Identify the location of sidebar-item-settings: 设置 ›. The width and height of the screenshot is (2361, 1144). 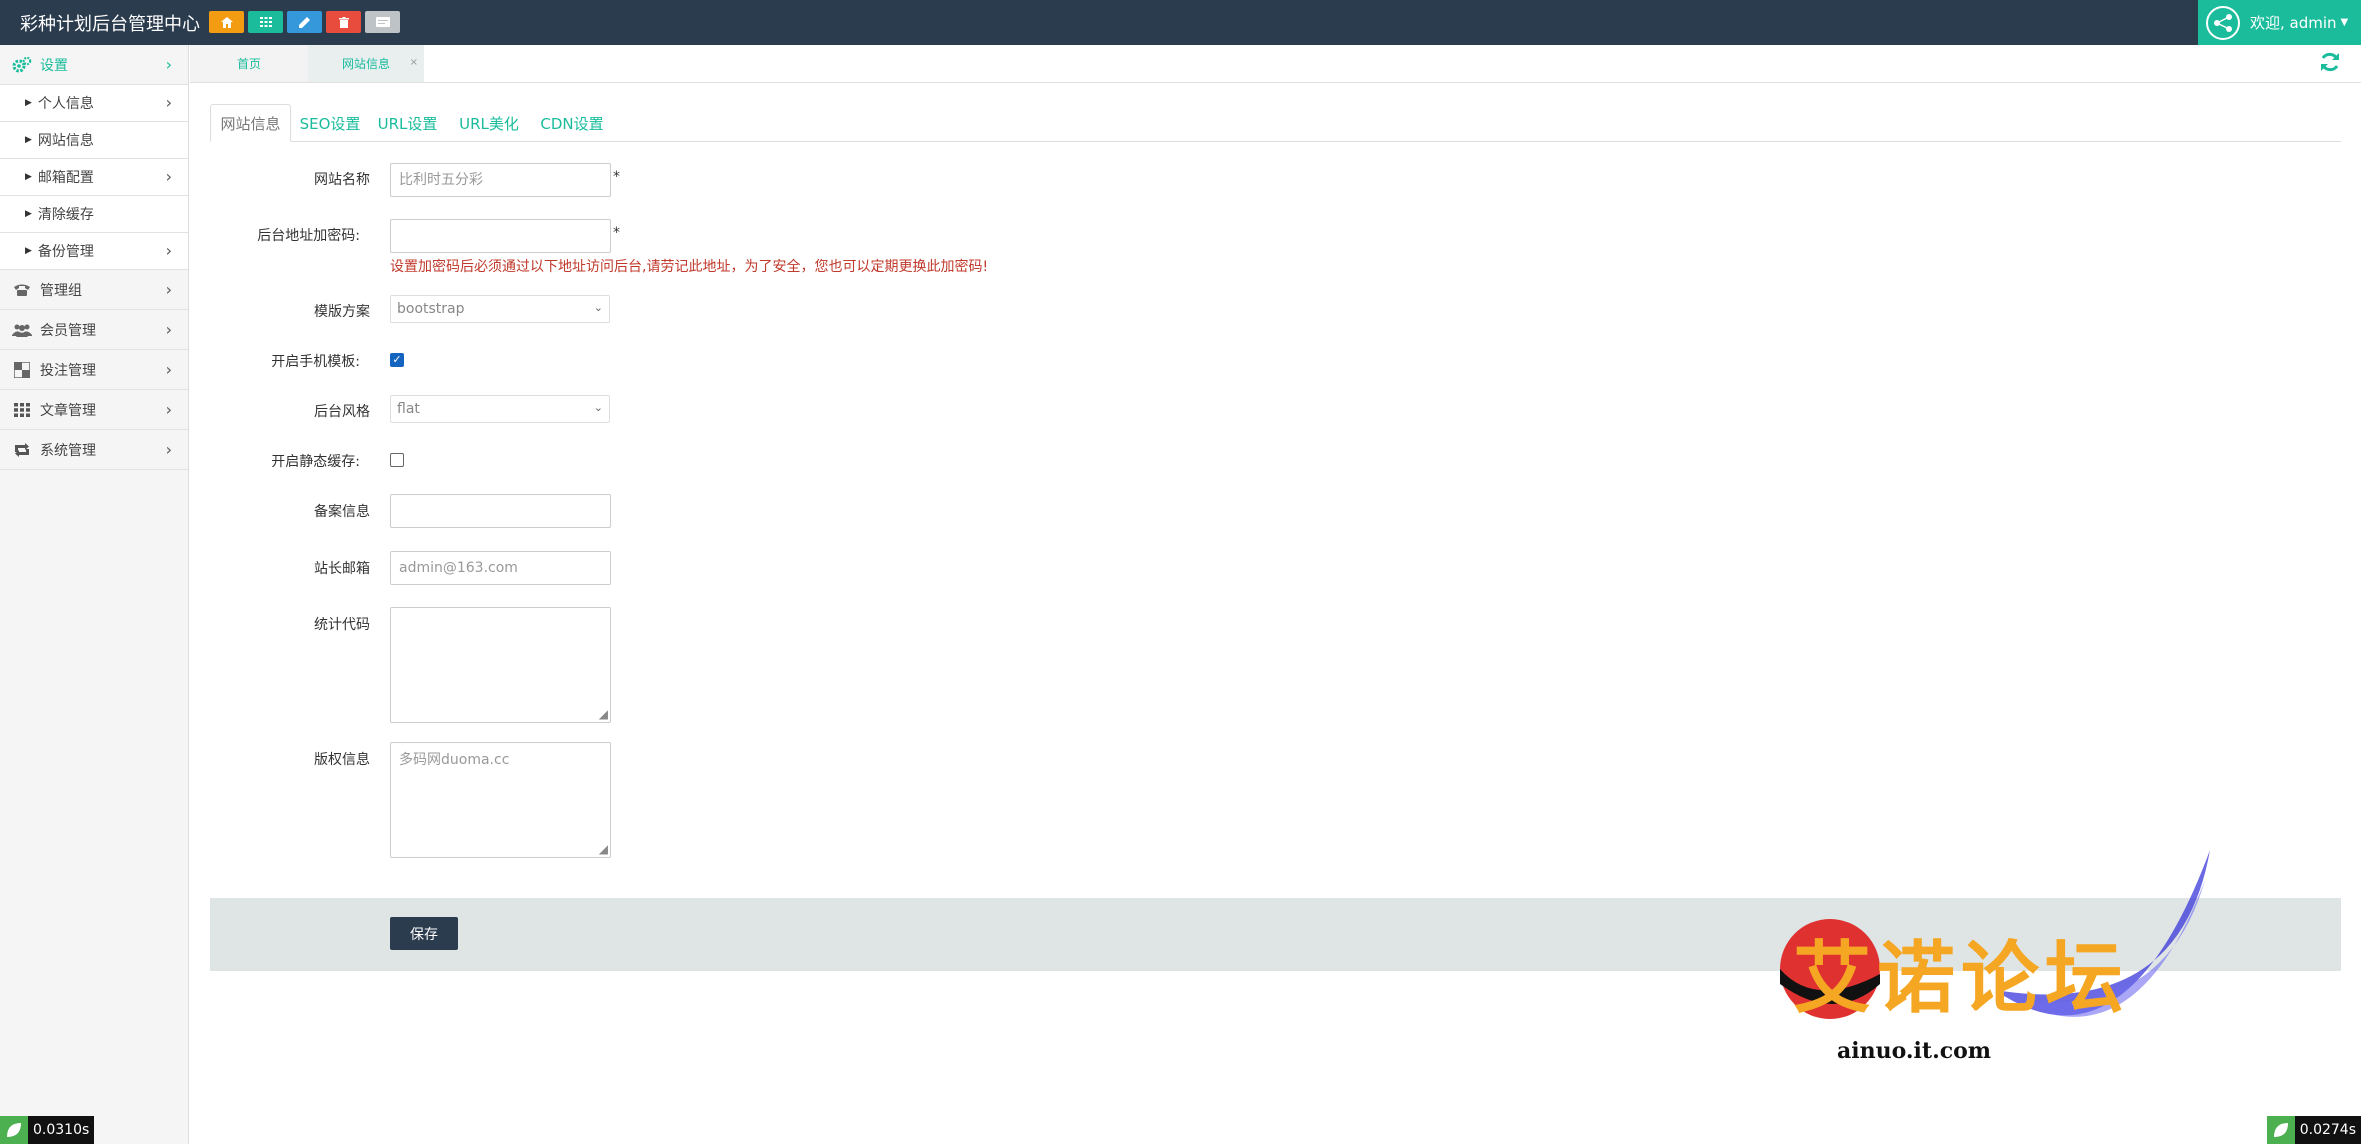
(94, 65).